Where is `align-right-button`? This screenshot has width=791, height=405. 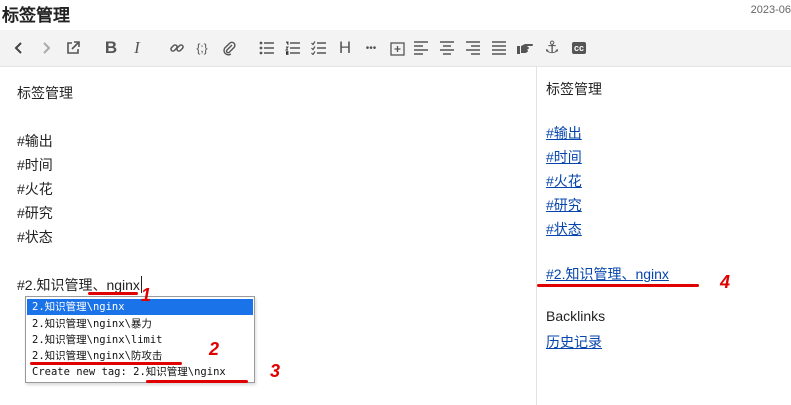 align-right-button is located at coordinates (473, 48).